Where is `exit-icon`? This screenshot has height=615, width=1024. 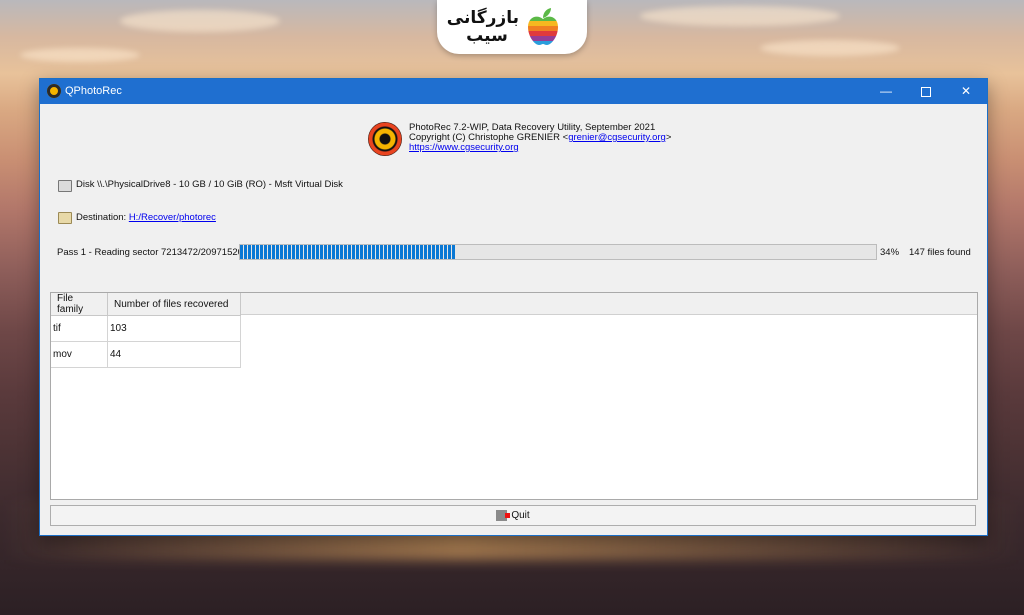
exit-icon is located at coordinates (503, 515).